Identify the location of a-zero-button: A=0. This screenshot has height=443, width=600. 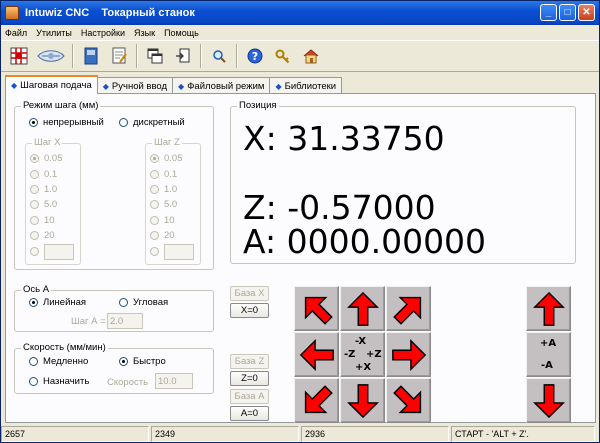
(249, 413).